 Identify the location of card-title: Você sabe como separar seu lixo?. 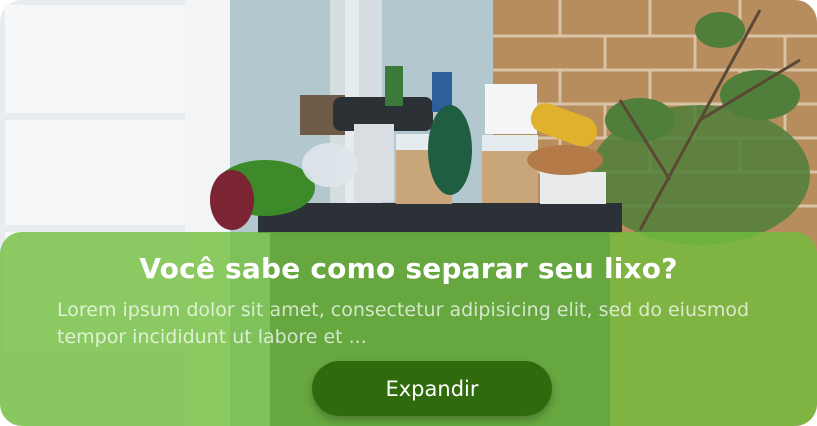
(408, 268).